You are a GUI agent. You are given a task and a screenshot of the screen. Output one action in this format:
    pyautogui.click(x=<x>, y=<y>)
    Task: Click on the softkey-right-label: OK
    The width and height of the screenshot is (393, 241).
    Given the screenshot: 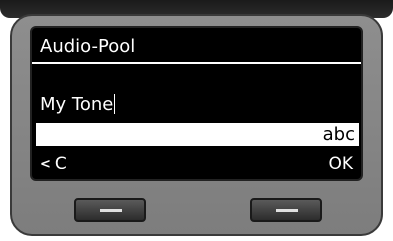 What is the action you would take?
    pyautogui.click(x=340, y=164)
    